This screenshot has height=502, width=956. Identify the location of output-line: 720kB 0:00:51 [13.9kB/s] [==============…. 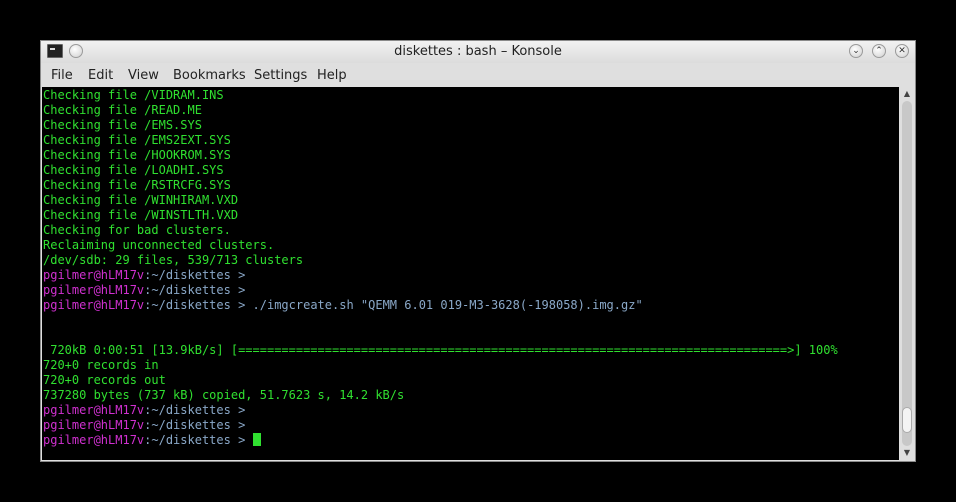
(440, 350).